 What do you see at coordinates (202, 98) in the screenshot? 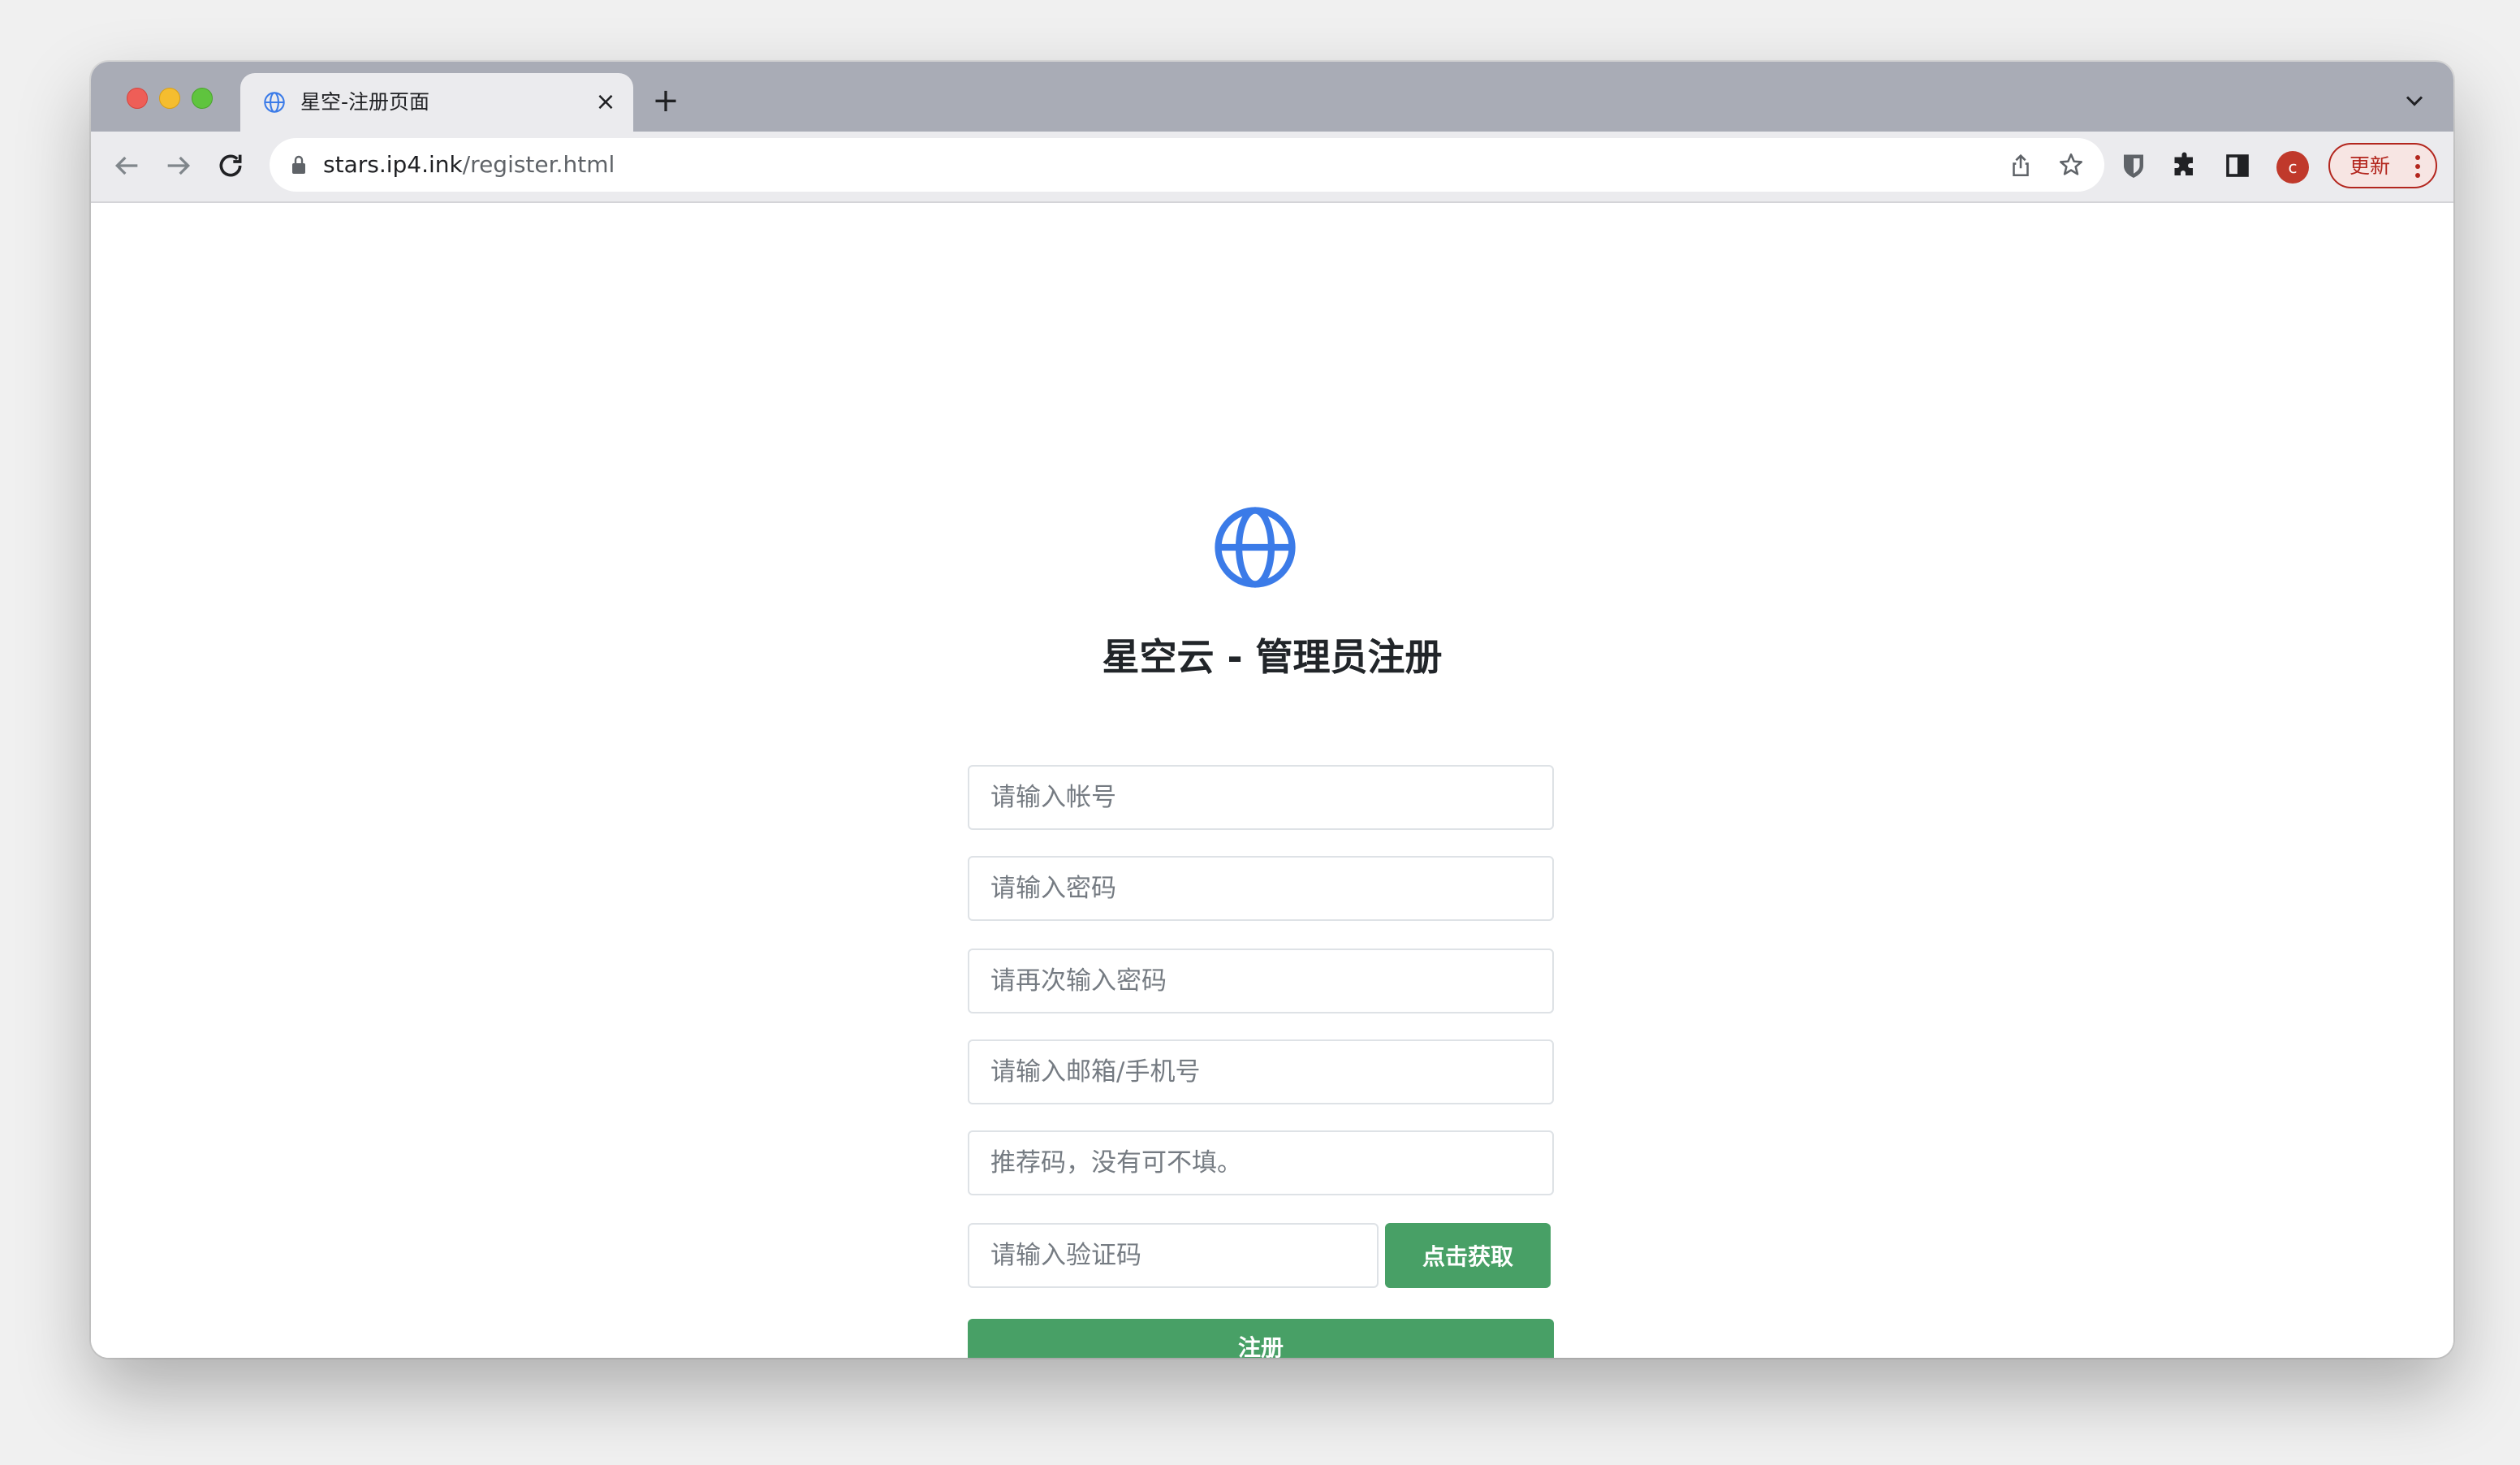
I see `zoom-window-button` at bounding box center [202, 98].